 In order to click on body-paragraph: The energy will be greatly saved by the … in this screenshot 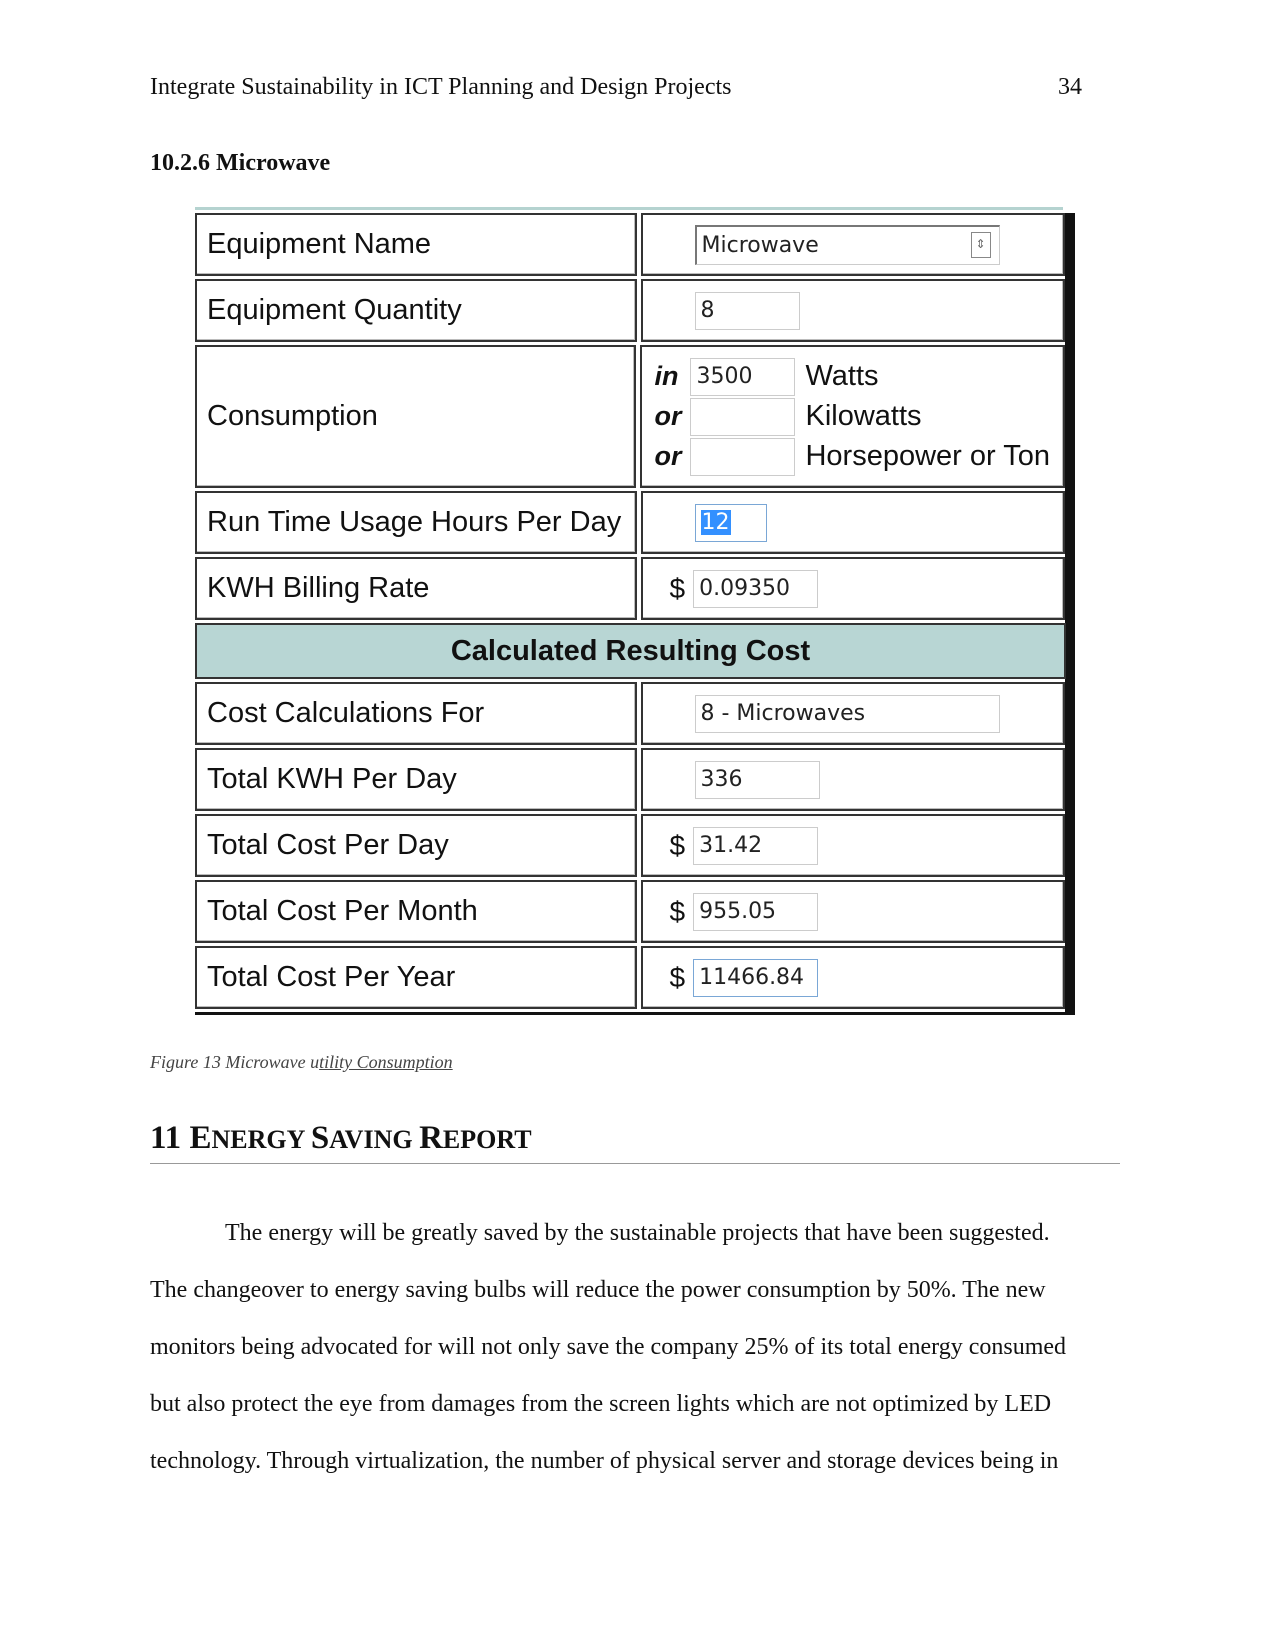, I will do `click(620, 1347)`.